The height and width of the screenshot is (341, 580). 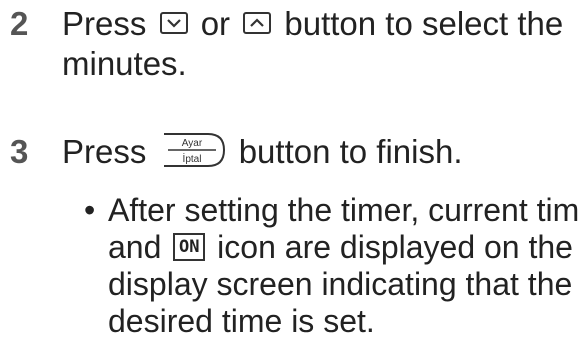 I want to click on bullet-line-2: and ON icon are displayed on the, so click(x=340, y=247).